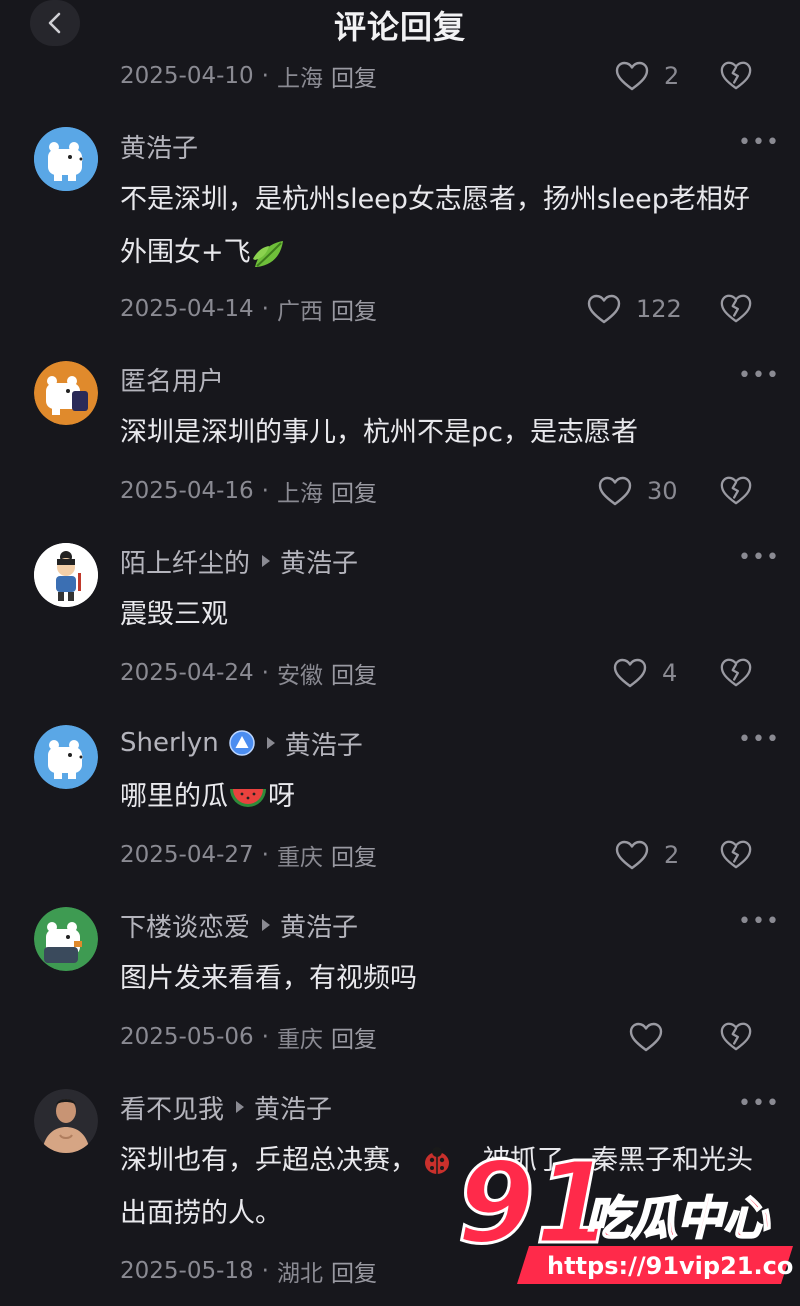 Image resolution: width=800 pixels, height=1306 pixels. Describe the element at coordinates (299, 312) in the screenshot. I see `comment-location: 广西` at that location.